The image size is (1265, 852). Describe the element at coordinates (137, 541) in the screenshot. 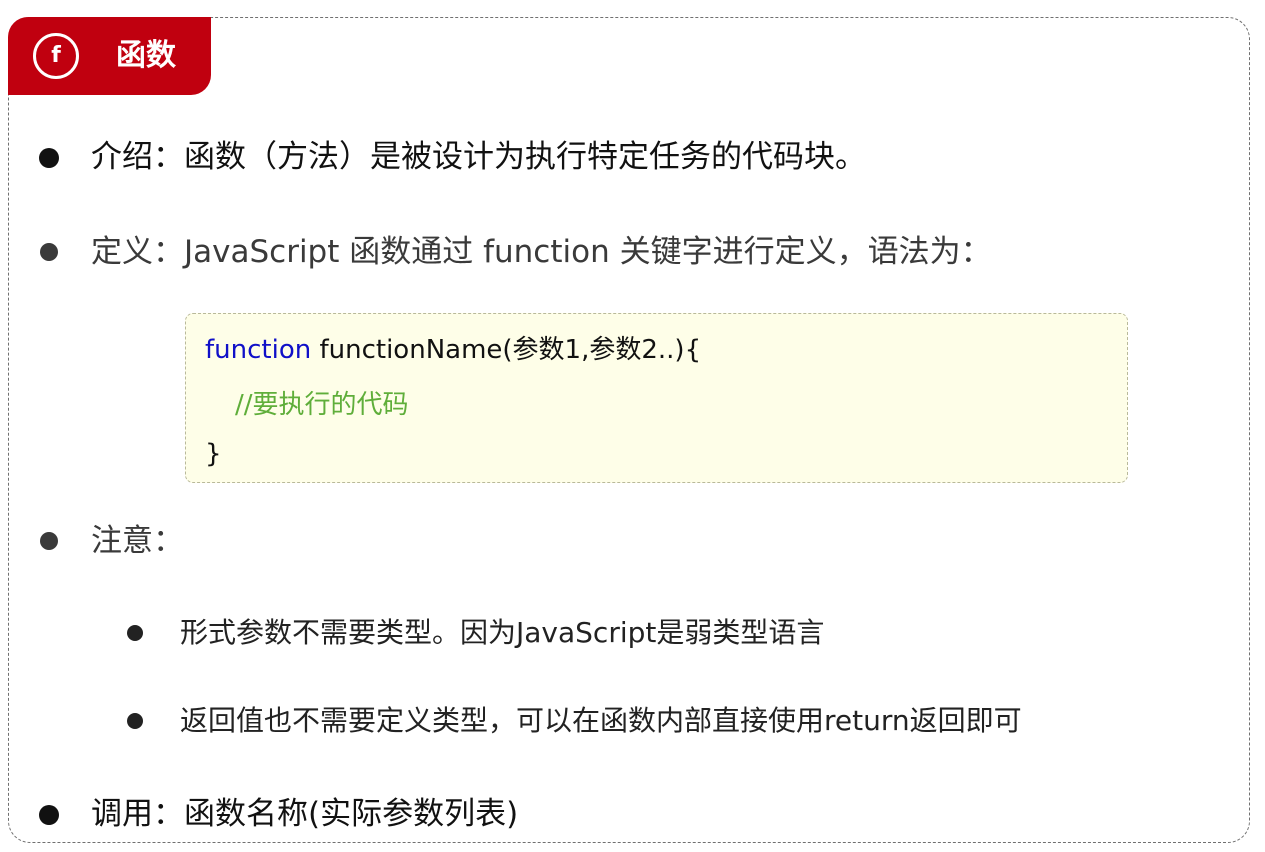

I see `list-item-notes: 注意：` at that location.